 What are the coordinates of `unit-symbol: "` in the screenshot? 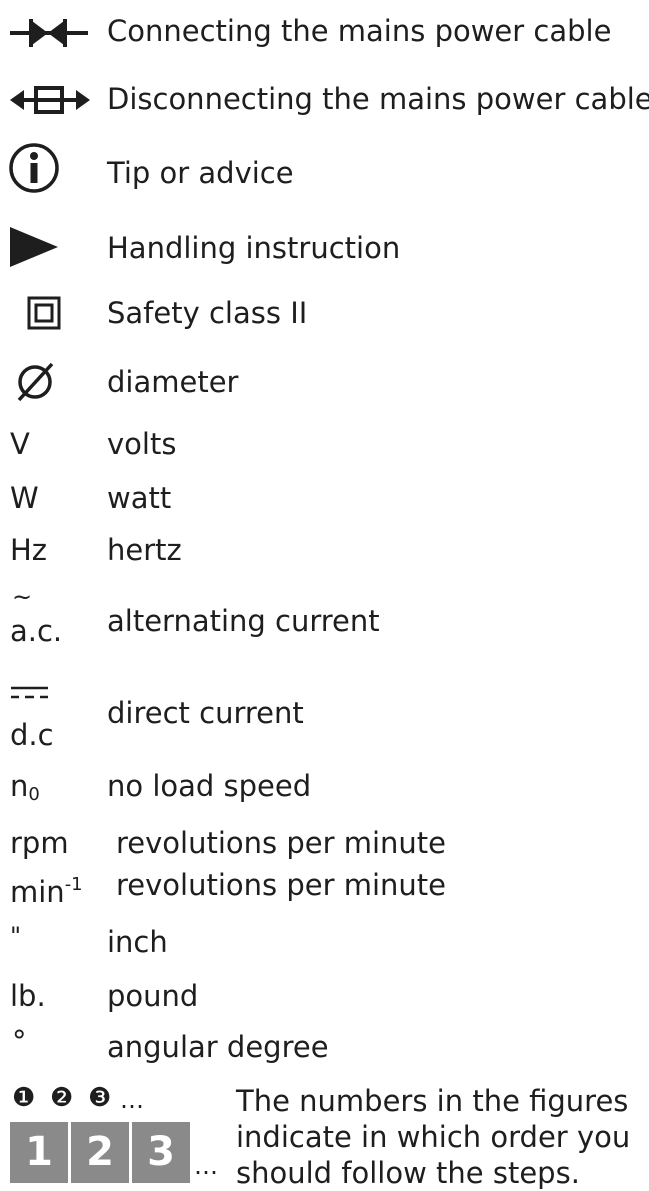 It's located at (16, 936).